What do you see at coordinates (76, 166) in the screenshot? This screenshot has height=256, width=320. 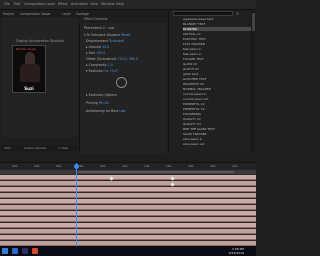 I see `playhead-handle` at bounding box center [76, 166].